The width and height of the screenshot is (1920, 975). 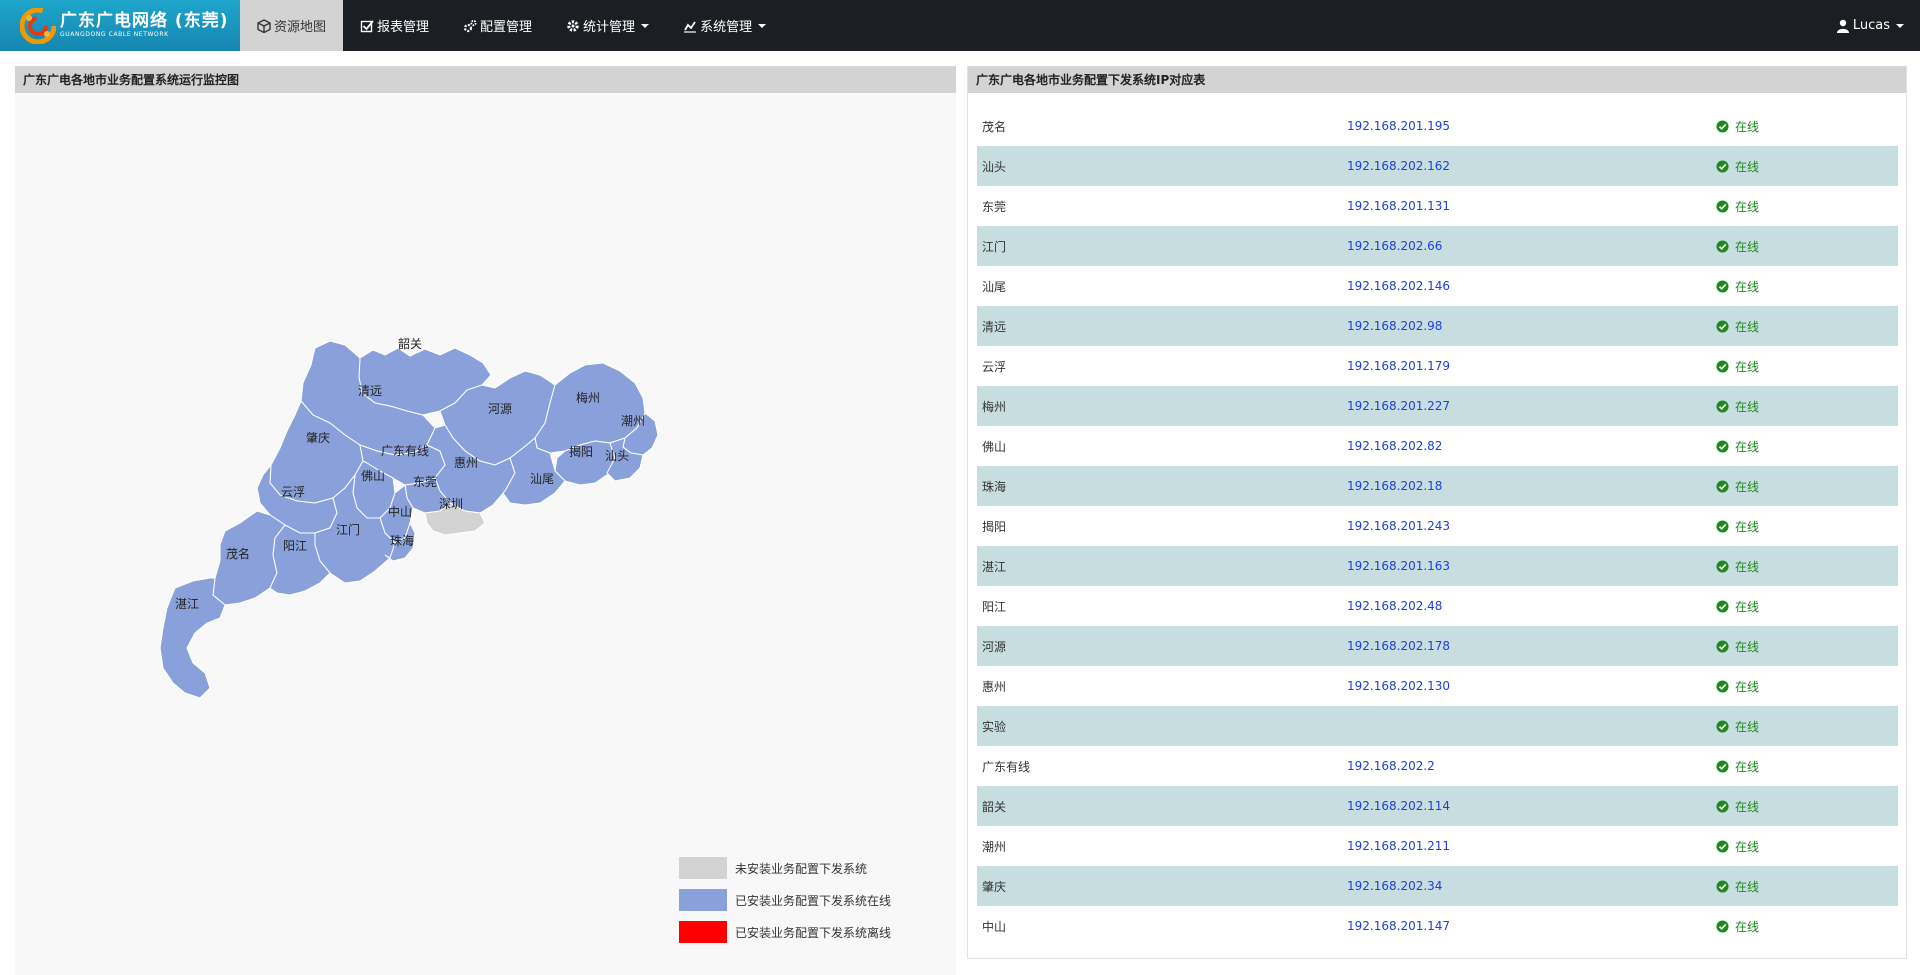 What do you see at coordinates (581, 451) in the screenshot?
I see `map-region-label: 揭阳` at bounding box center [581, 451].